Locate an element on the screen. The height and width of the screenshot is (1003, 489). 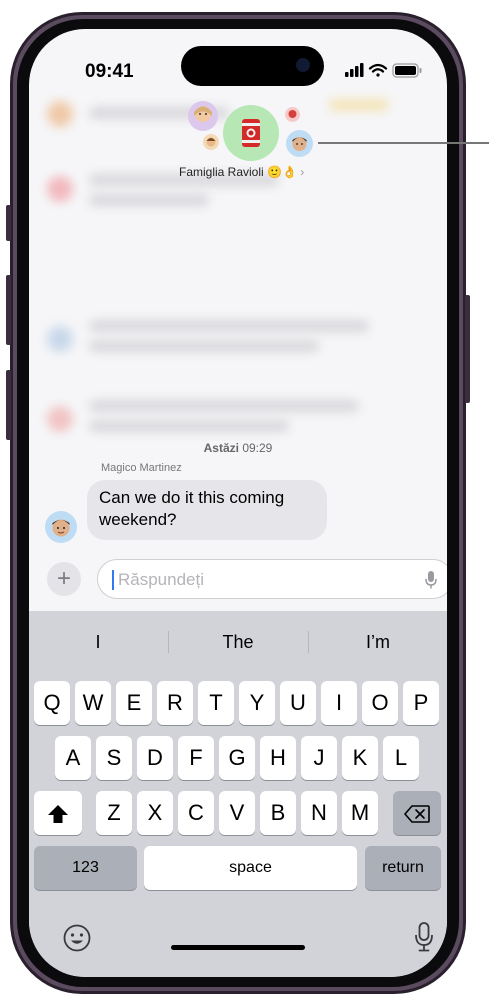
status-time: 09:41 is located at coordinates (109, 71).